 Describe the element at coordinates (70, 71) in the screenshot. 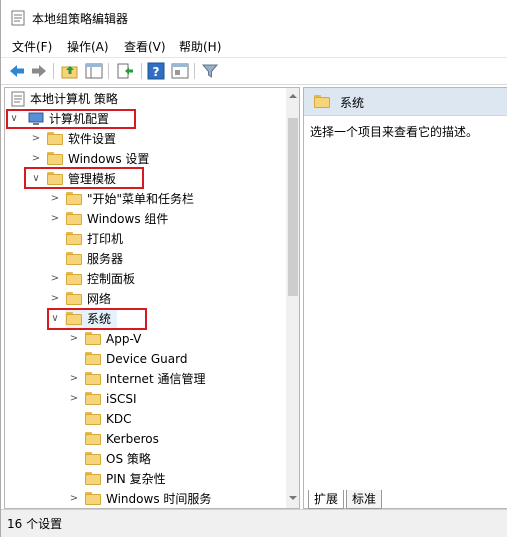

I see `up-folder-icon` at that location.